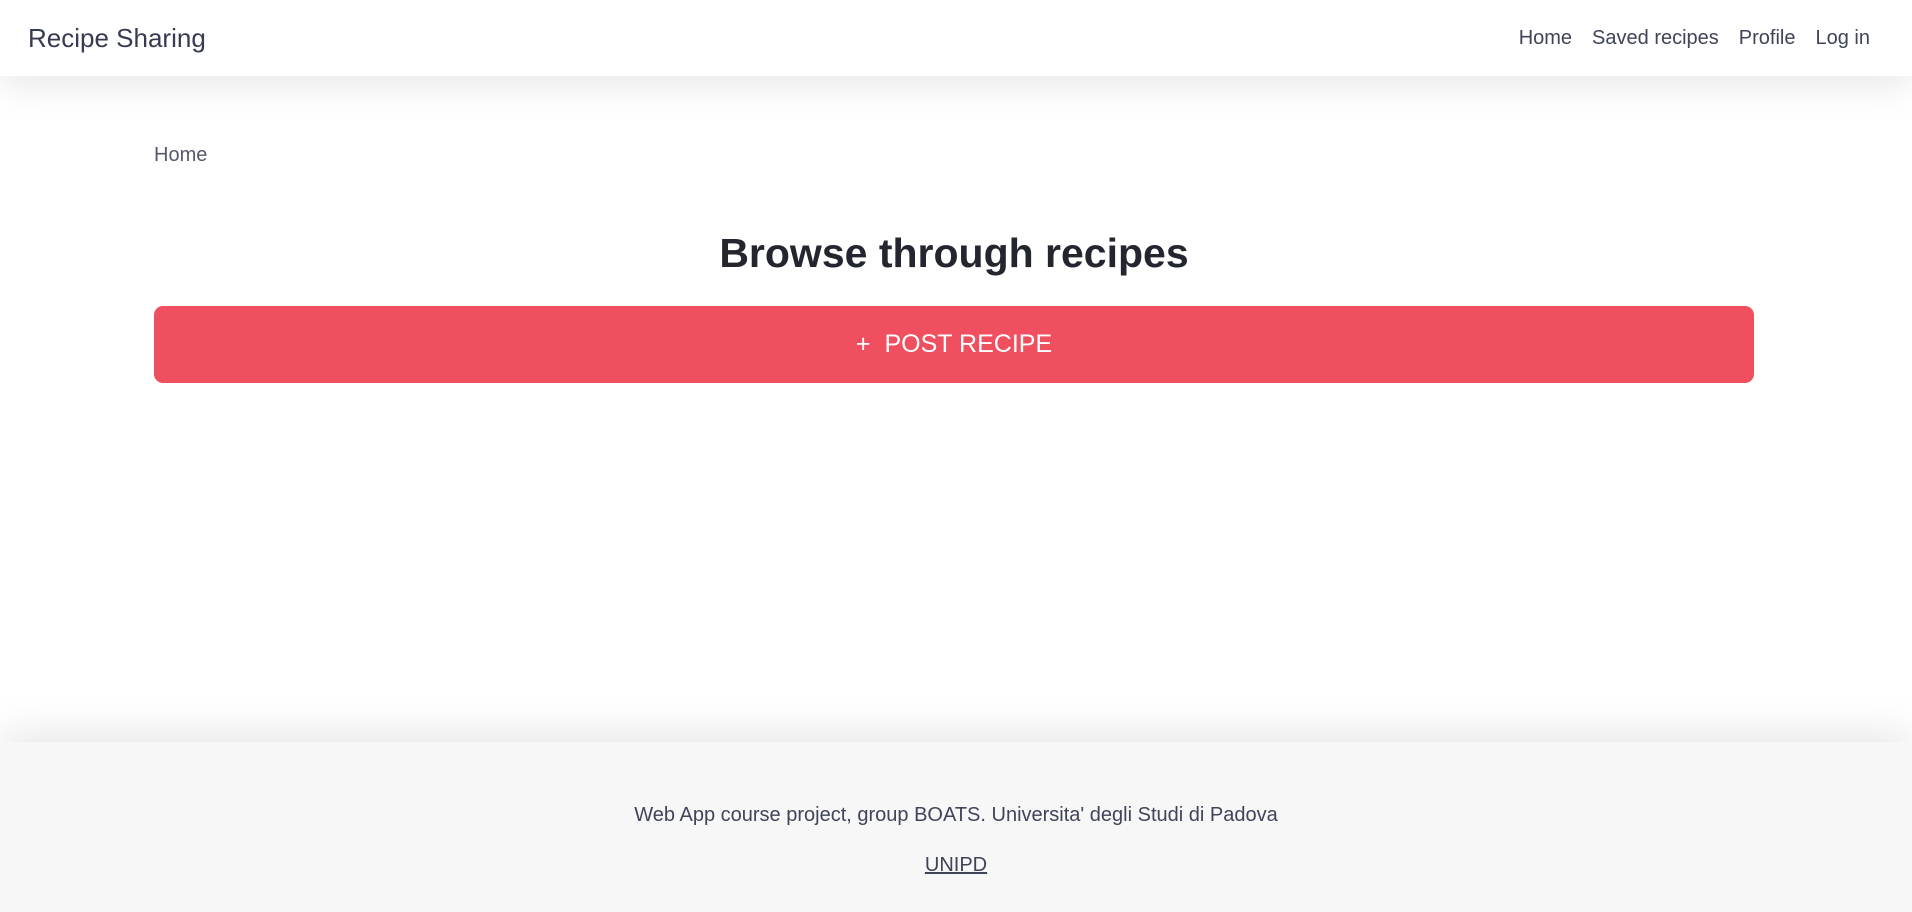 This screenshot has width=1912, height=912. I want to click on breadcrumb: Home, so click(180, 155).